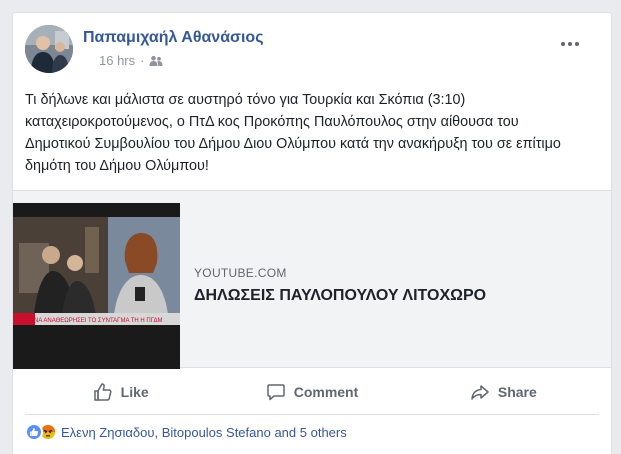 The image size is (621, 454). Describe the element at coordinates (326, 391) in the screenshot. I see `comment-label: Comment` at that location.